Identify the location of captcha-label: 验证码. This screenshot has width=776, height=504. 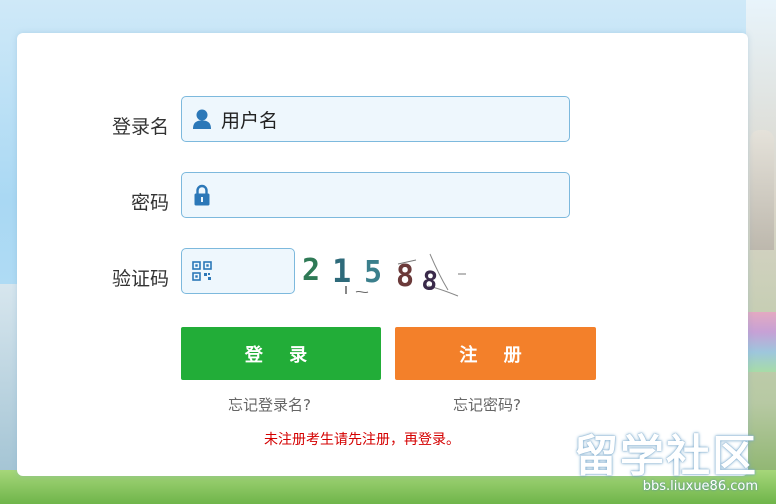
(140, 279).